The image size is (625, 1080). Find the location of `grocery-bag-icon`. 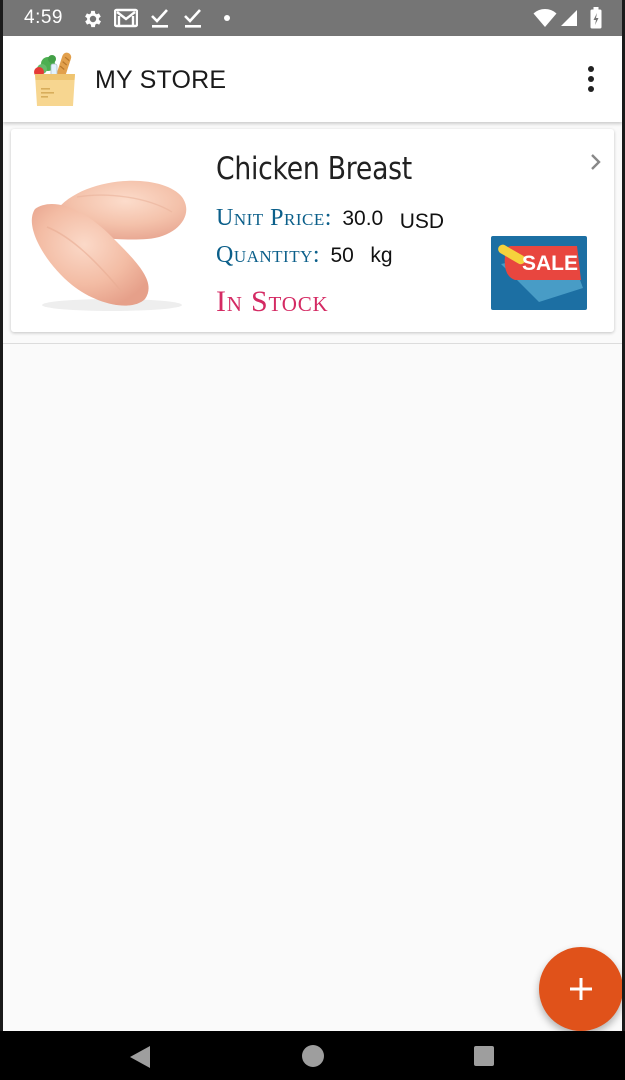

grocery-bag-icon is located at coordinates (54, 79).